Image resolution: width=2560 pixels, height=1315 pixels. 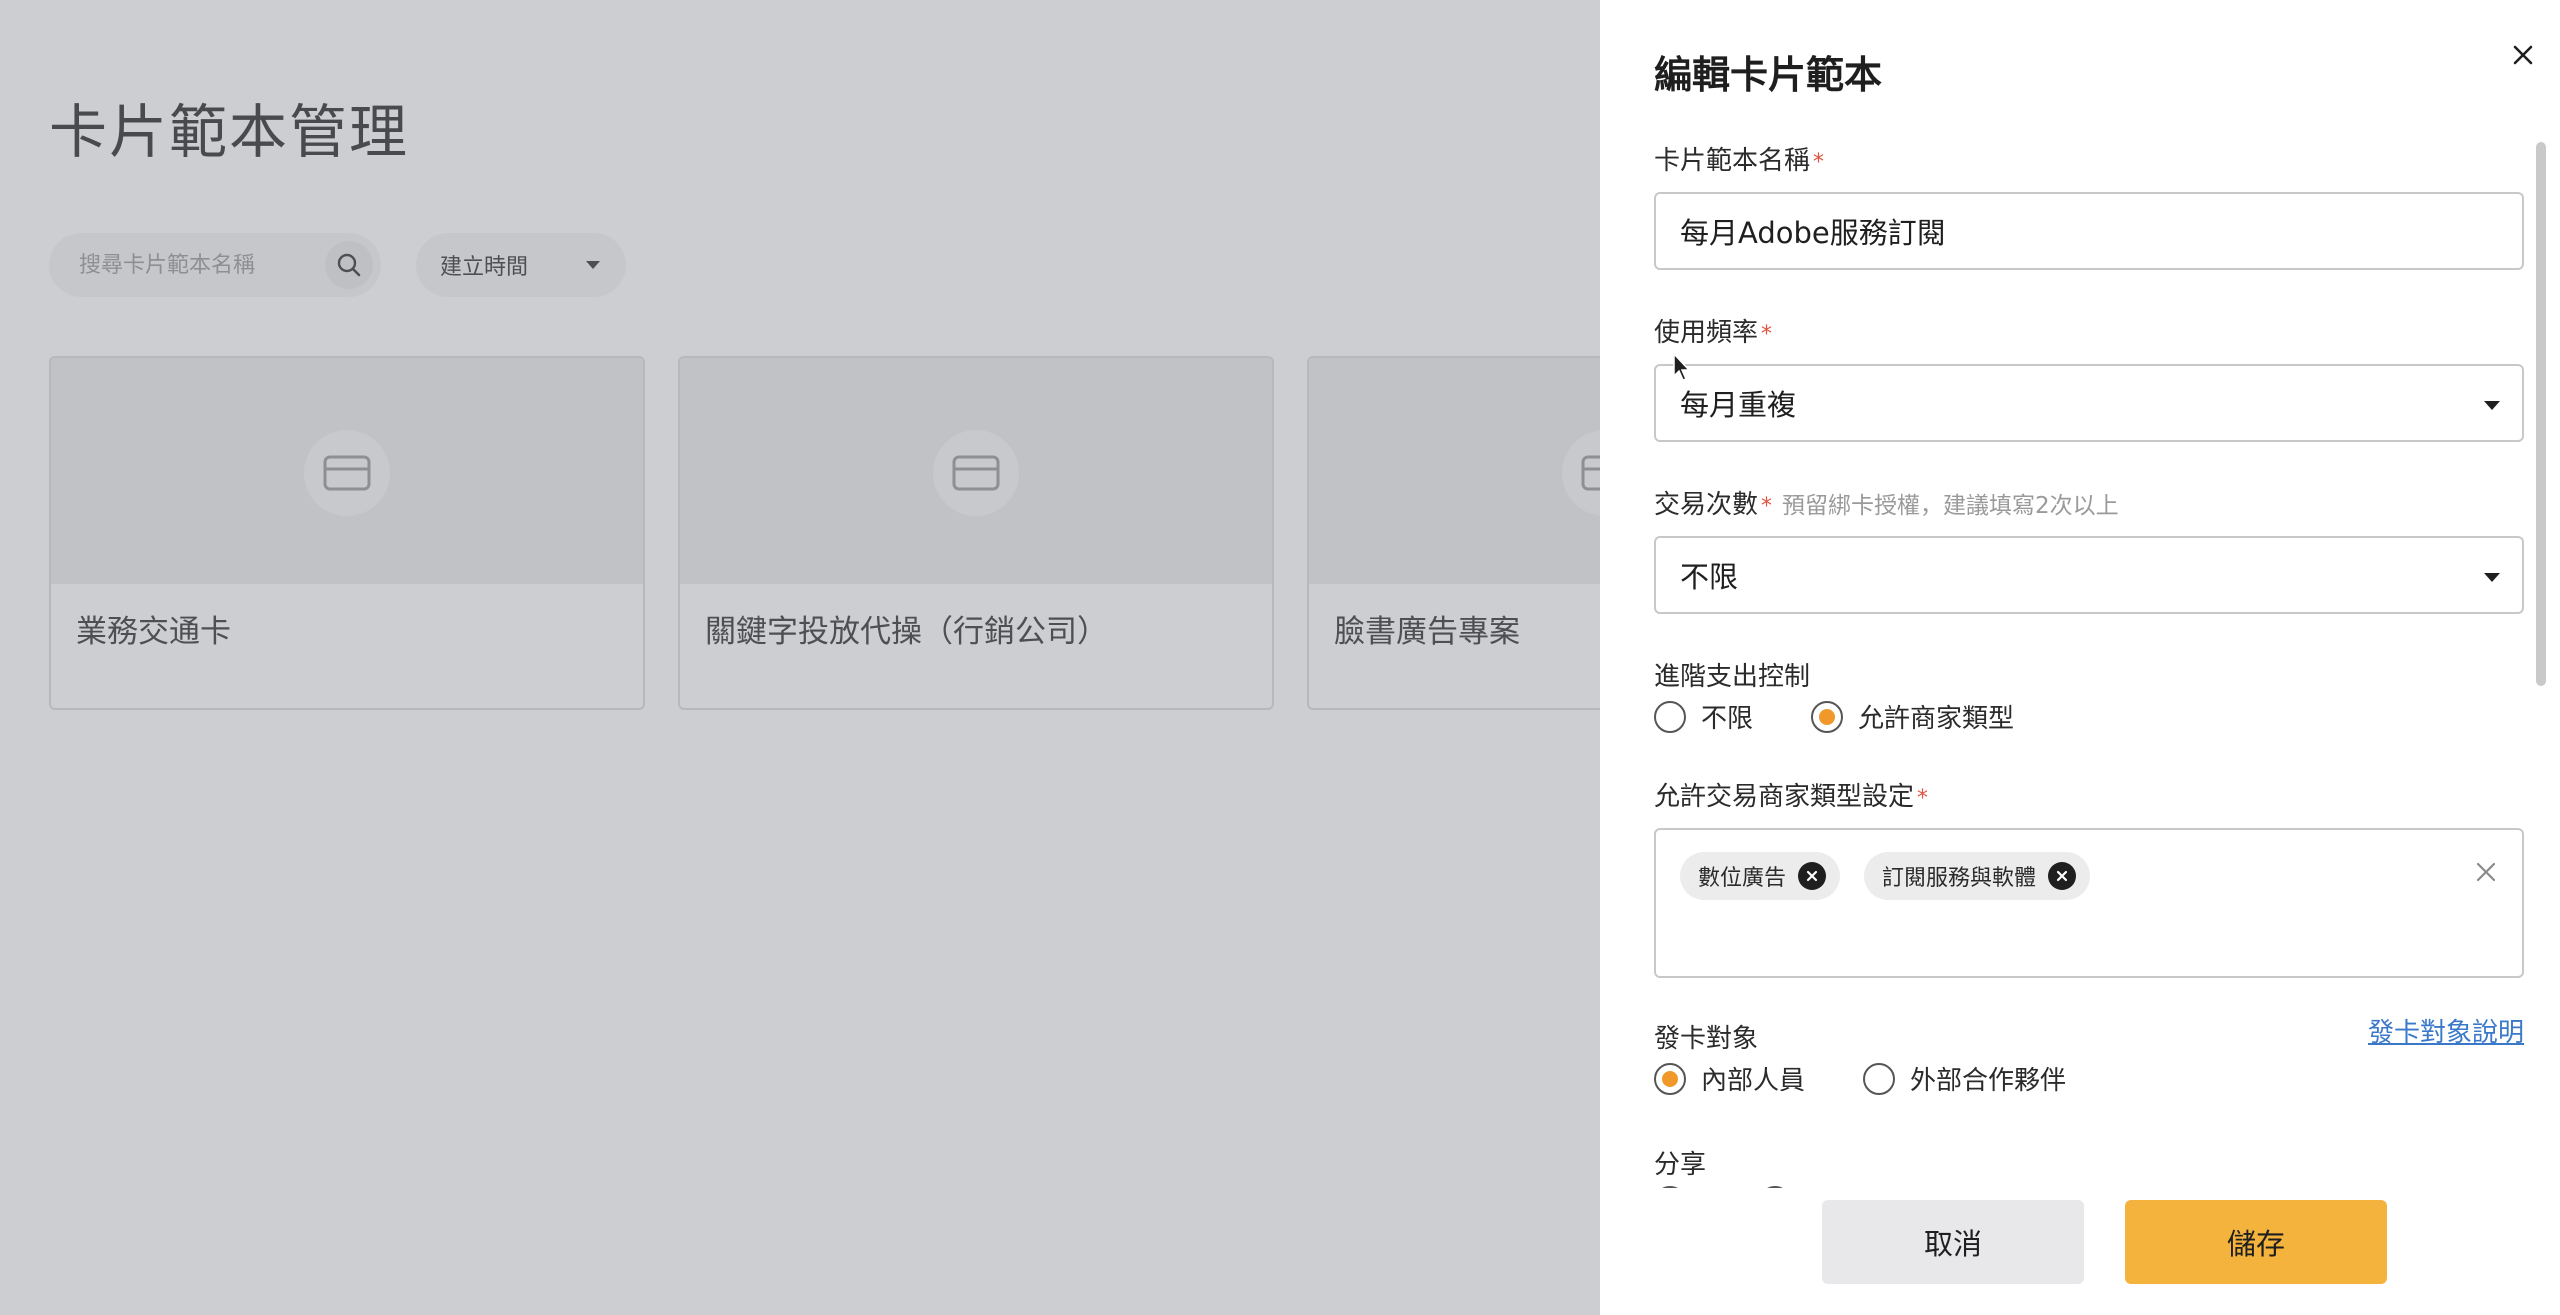 I want to click on drawer-footer: 取消 儲存, so click(x=2080, y=1251).